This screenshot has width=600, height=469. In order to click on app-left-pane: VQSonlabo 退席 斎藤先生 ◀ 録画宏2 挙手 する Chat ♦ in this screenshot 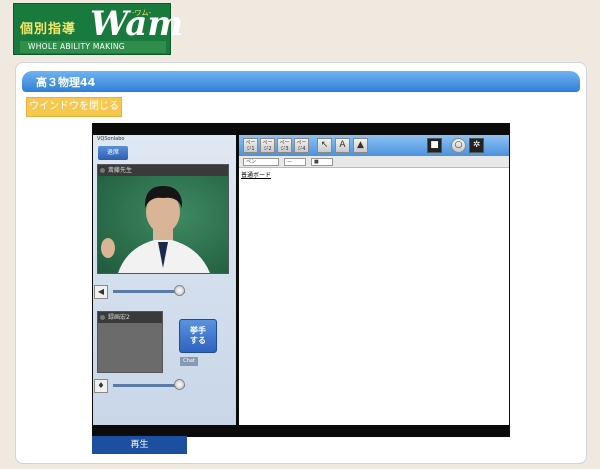, I will do `click(164, 280)`.